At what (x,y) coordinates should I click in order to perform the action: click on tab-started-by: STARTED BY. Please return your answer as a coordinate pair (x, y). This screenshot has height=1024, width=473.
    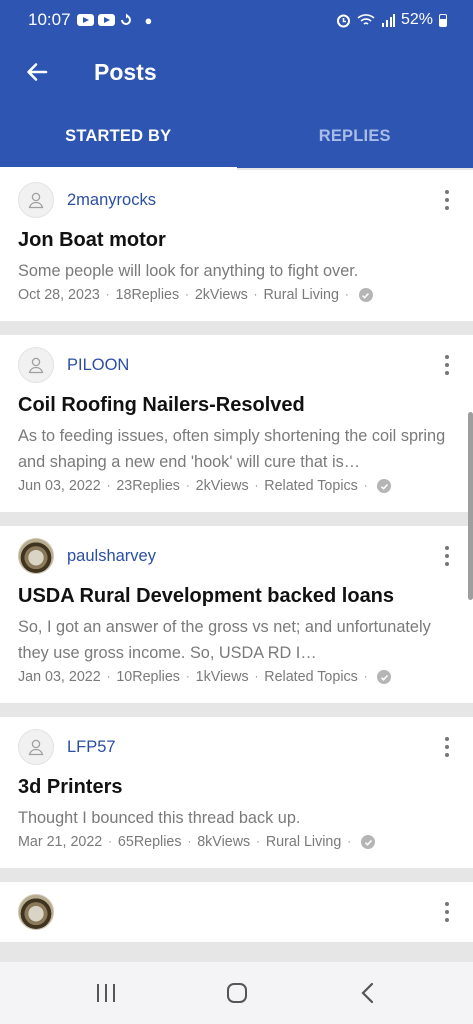
    Looking at the image, I should click on (118, 137).